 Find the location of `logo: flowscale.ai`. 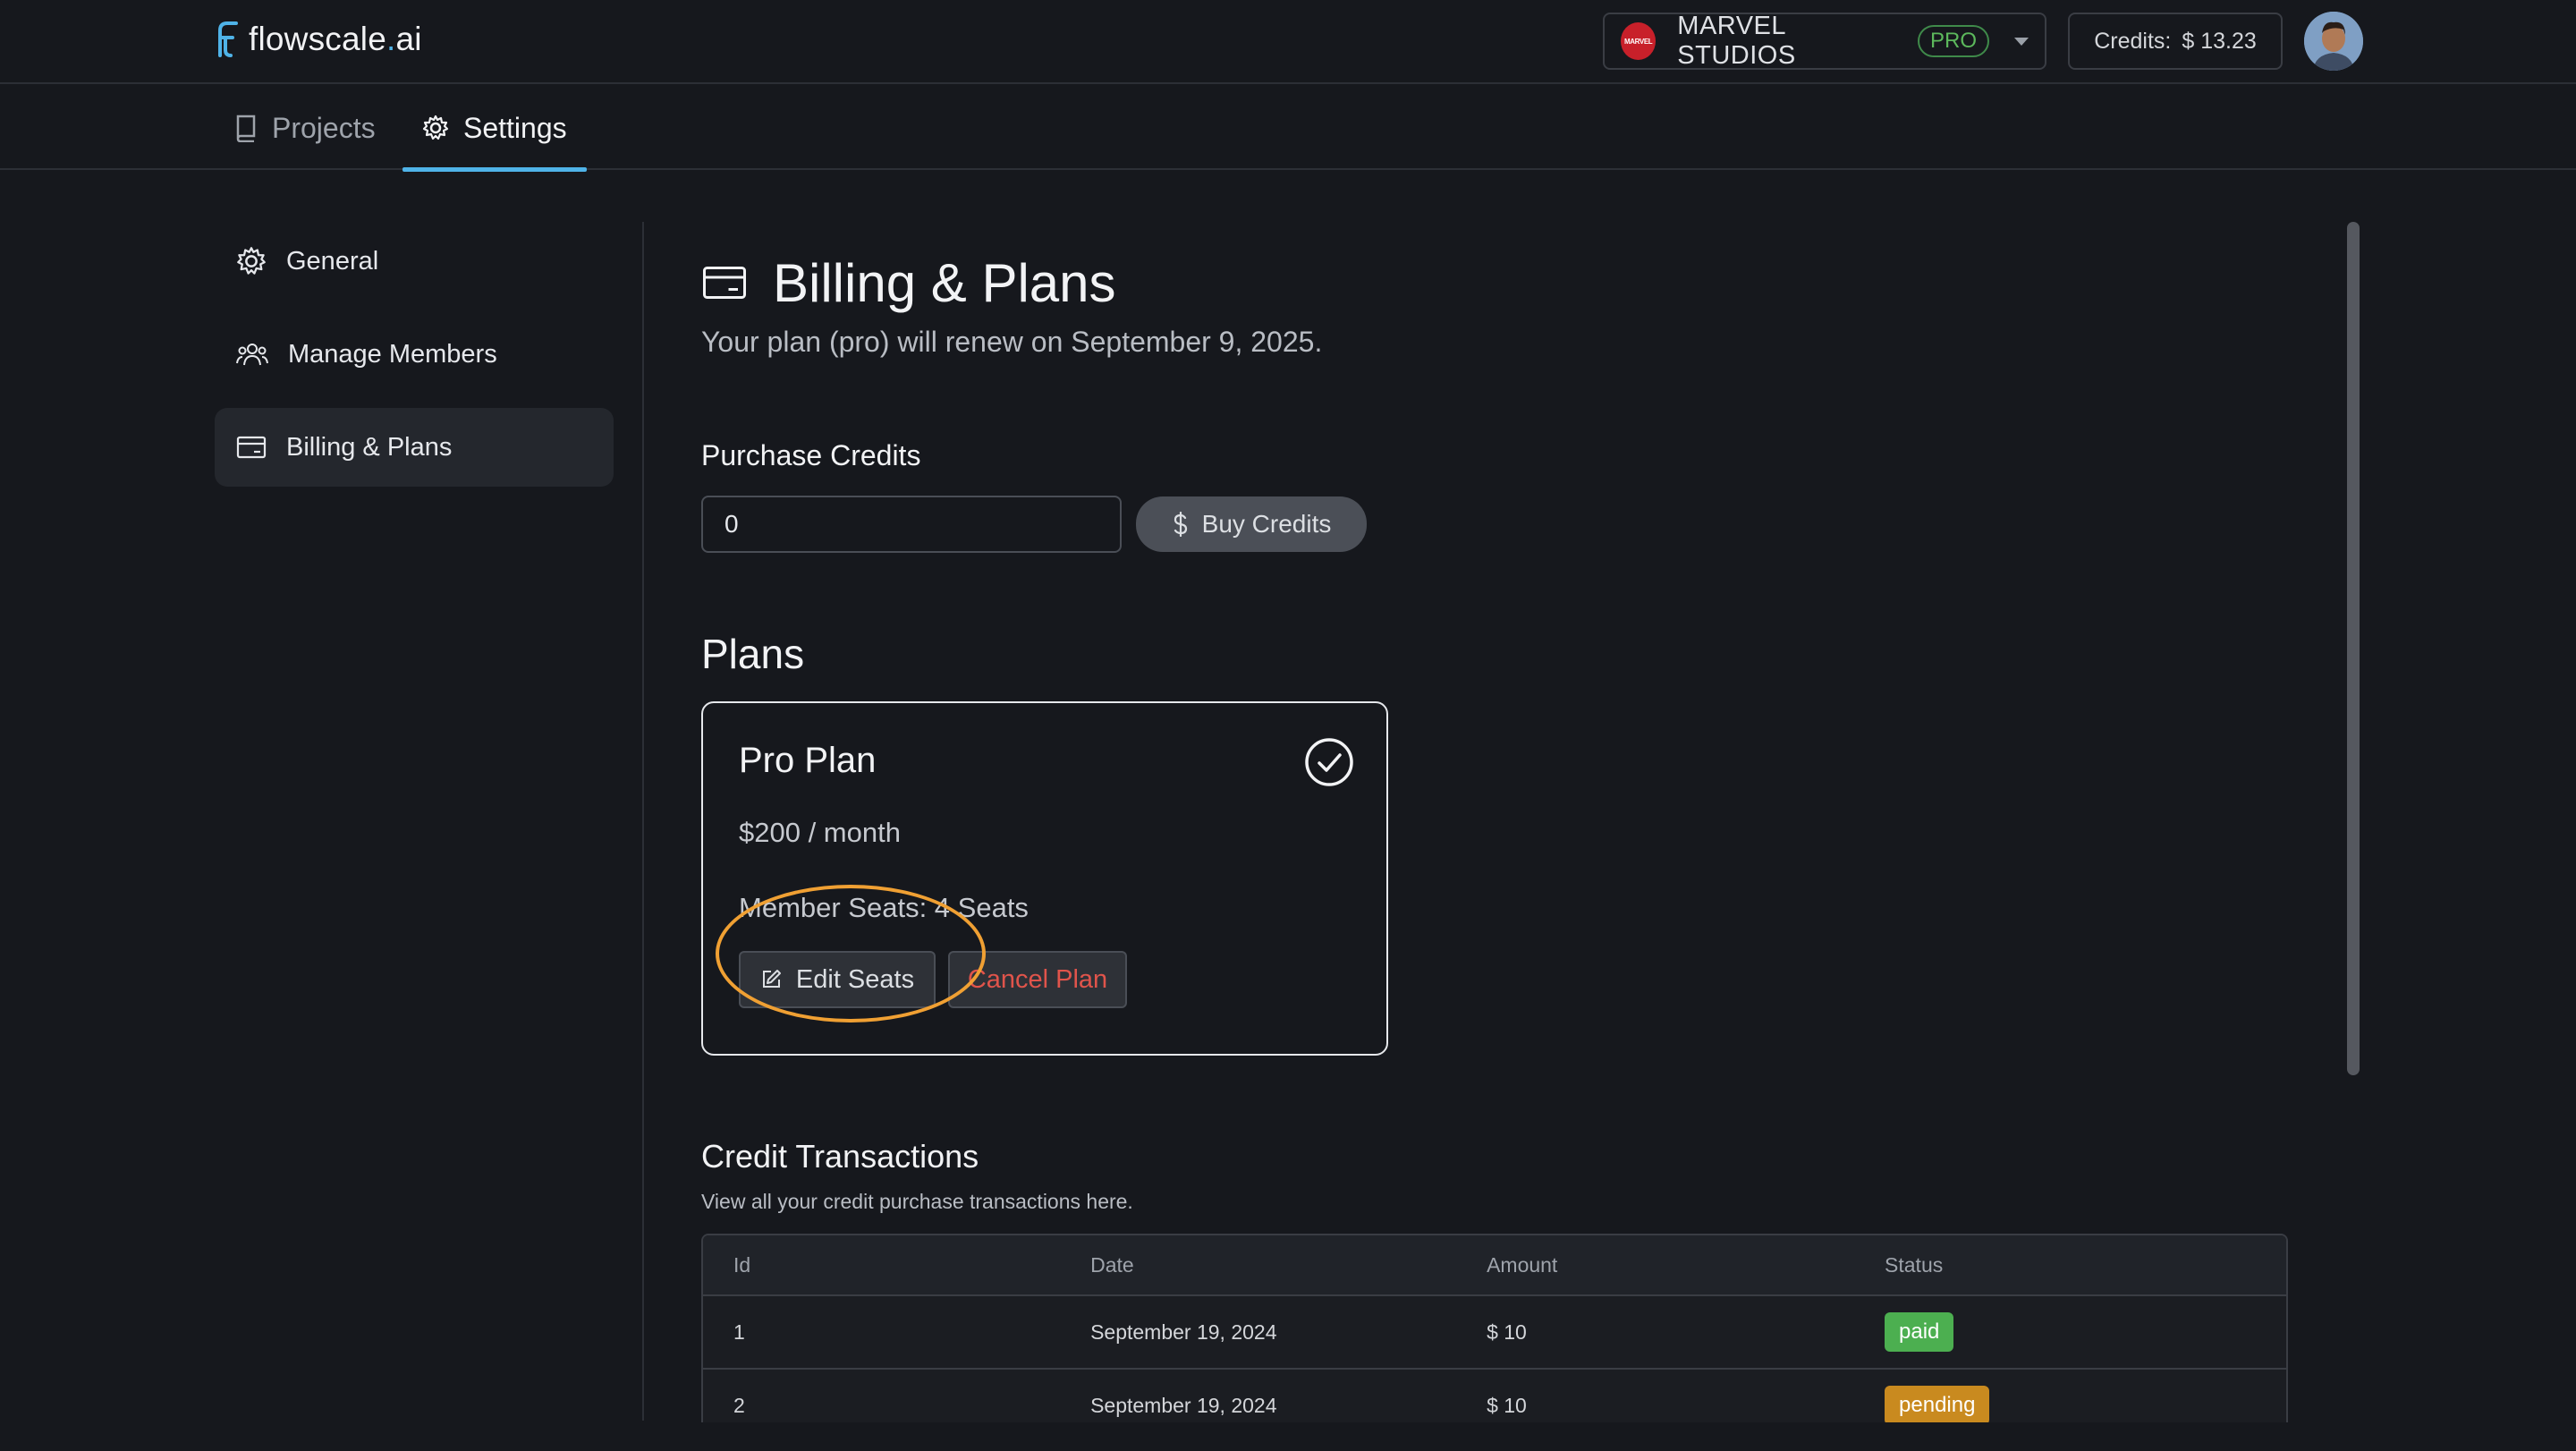

logo: flowscale.ai is located at coordinates (317, 39).